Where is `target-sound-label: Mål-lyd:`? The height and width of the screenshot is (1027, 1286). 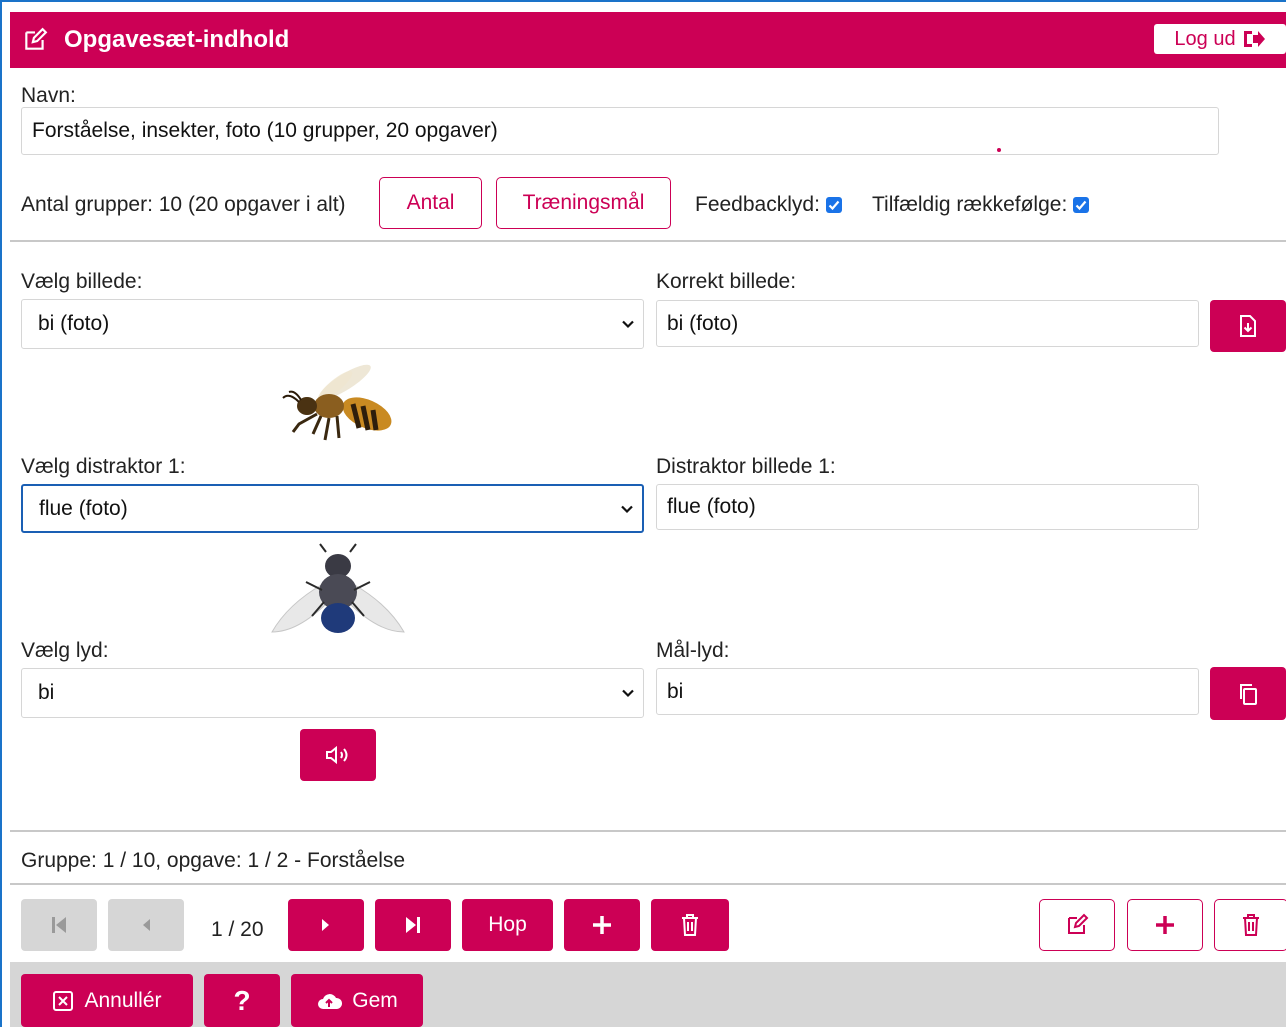 target-sound-label: Mål-lyd: is located at coordinates (693, 650).